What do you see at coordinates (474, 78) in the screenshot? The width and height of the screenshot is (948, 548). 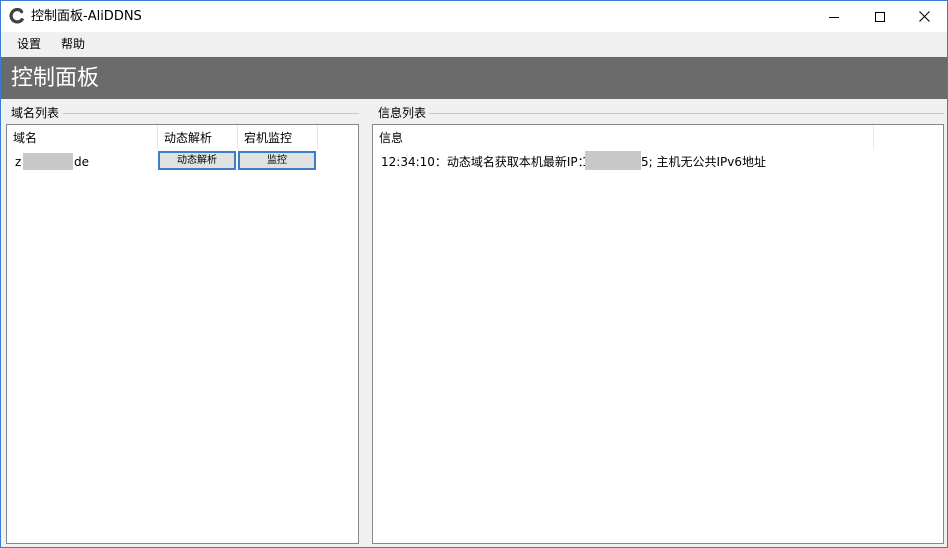 I see `header-banner: 控制面板` at bounding box center [474, 78].